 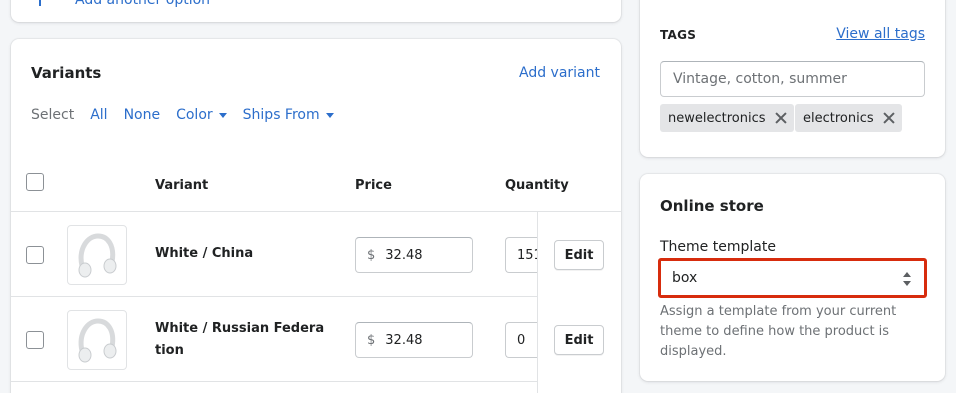 I want to click on tag-label: newelectronics, so click(x=717, y=118).